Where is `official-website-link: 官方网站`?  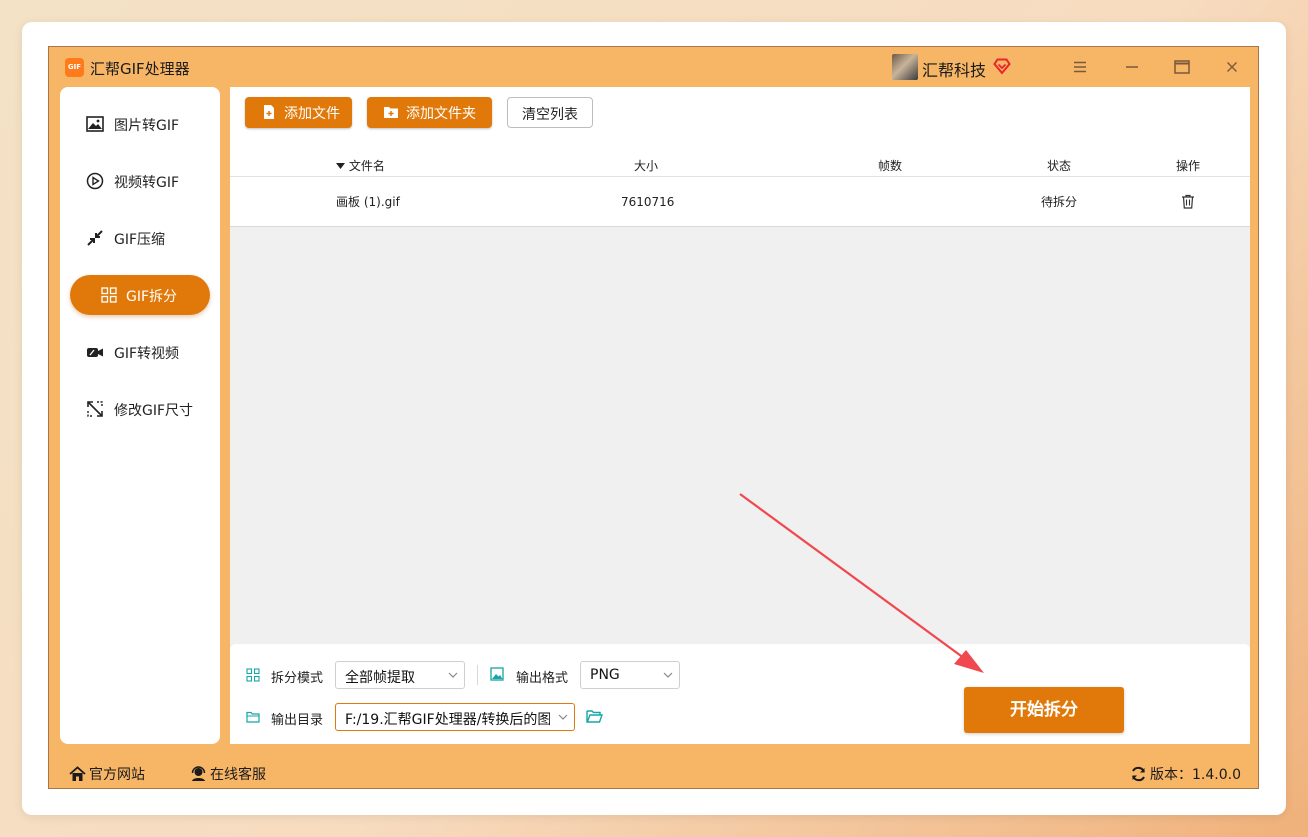
official-website-link: 官方网站 is located at coordinates (107, 774).